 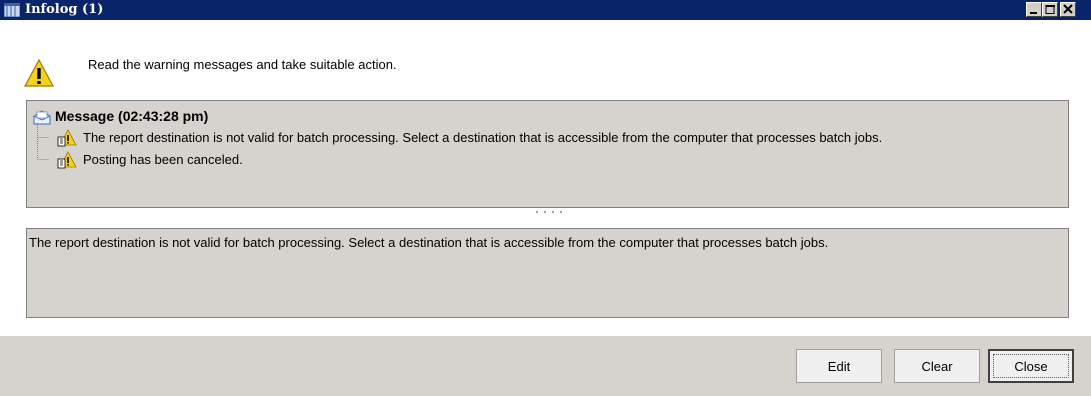 I want to click on maximize-button, so click(x=1050, y=9).